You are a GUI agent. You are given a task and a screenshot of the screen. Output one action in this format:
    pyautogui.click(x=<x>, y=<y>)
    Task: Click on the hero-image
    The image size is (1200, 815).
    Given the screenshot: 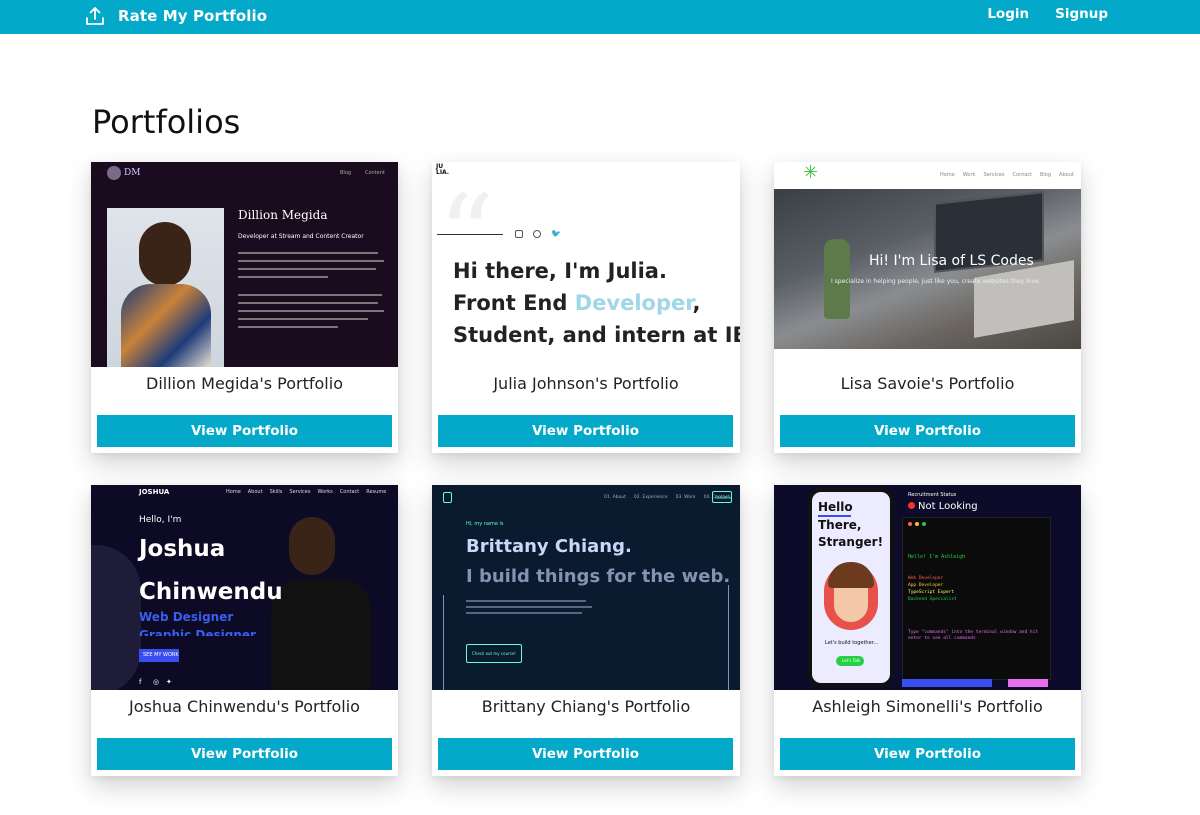 What is the action you would take?
    pyautogui.click(x=927, y=269)
    